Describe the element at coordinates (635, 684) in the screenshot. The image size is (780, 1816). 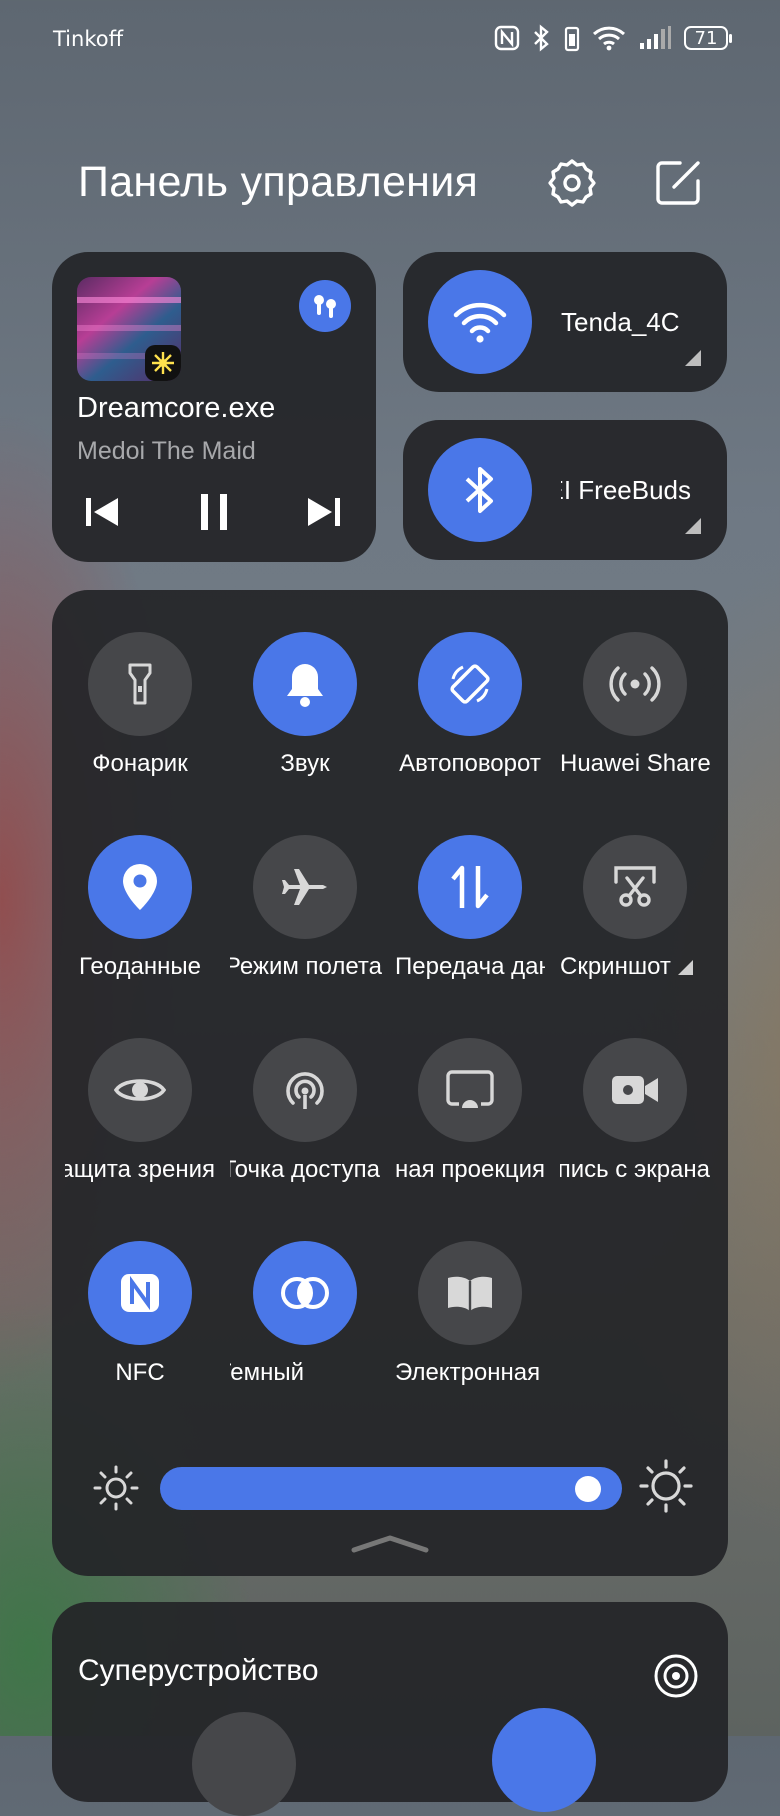
I see `share-icon` at that location.